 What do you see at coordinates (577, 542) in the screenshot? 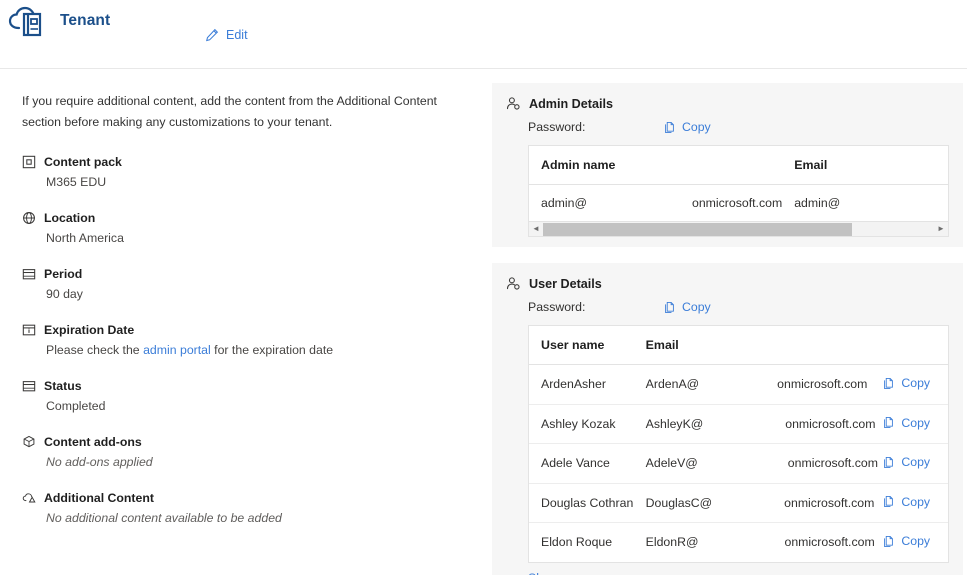
I see `user-name-cell: Eldon Roque` at bounding box center [577, 542].